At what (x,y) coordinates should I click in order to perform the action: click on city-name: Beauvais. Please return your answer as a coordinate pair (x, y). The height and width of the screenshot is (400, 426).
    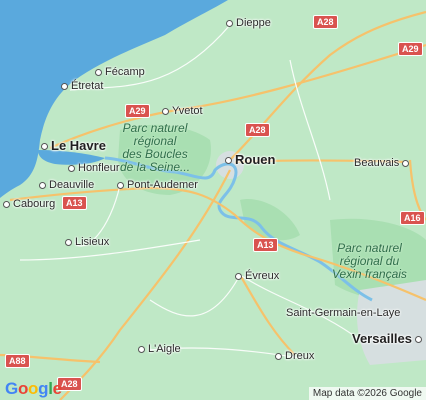
    Looking at the image, I should click on (377, 163).